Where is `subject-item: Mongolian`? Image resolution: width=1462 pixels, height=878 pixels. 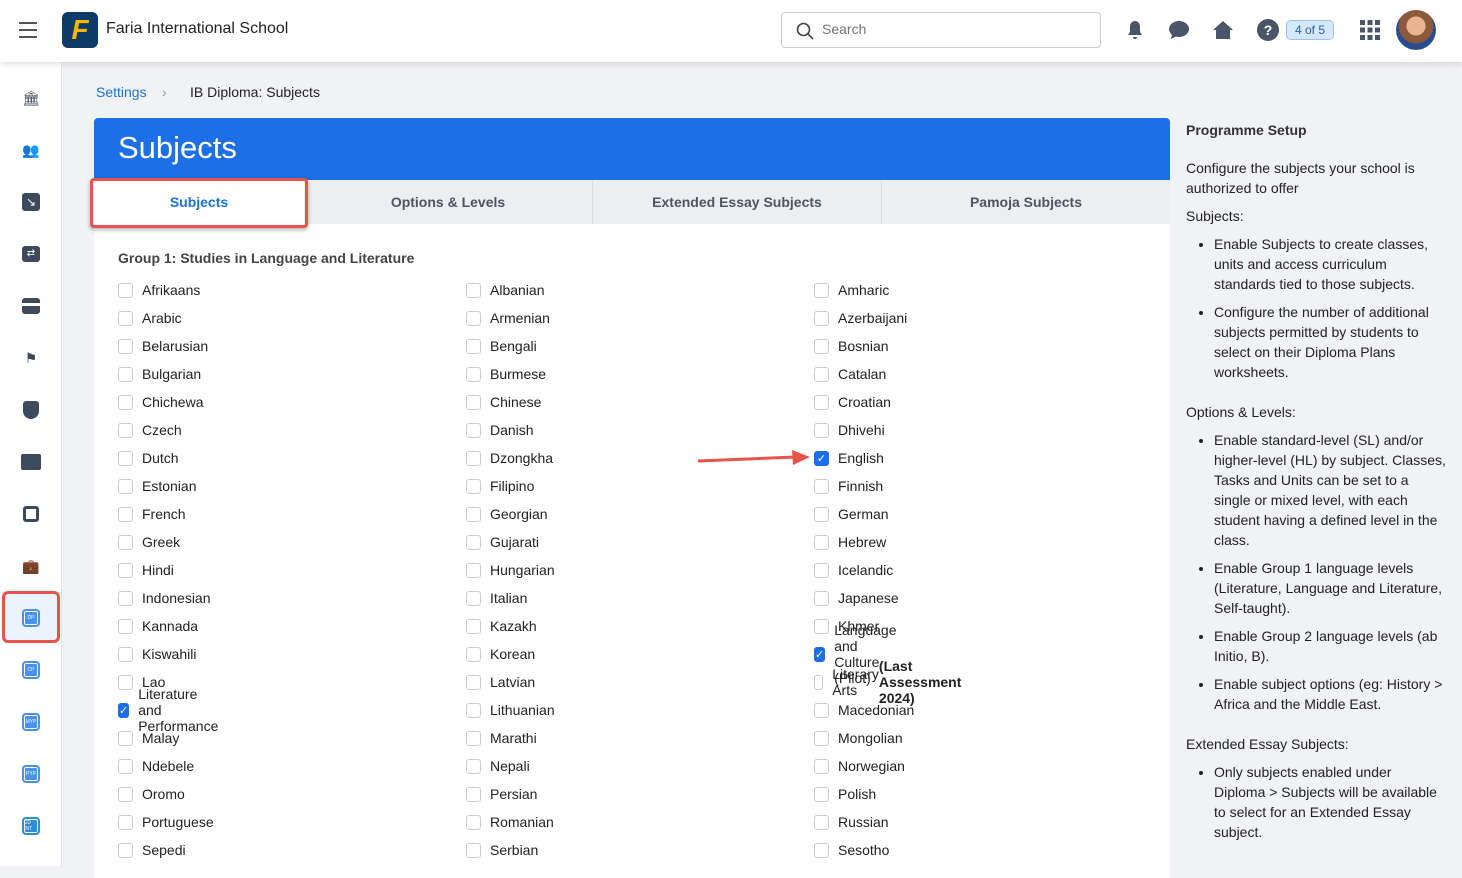 subject-item: Mongolian is located at coordinates (858, 738).